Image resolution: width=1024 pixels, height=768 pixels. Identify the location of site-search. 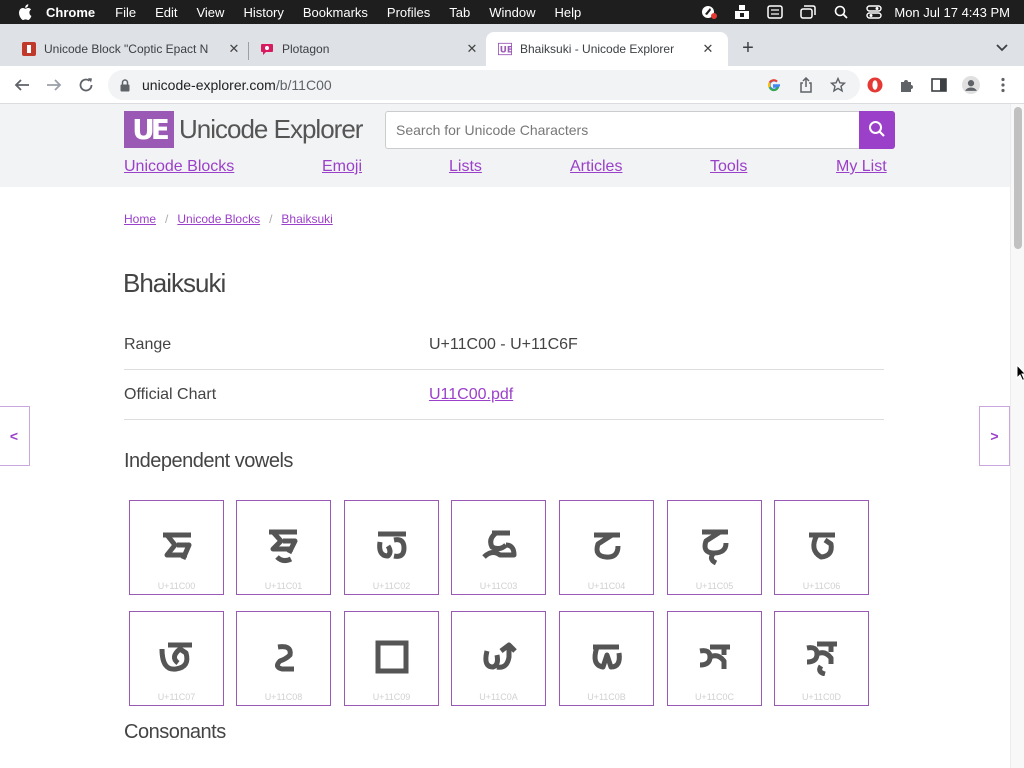
(640, 130).